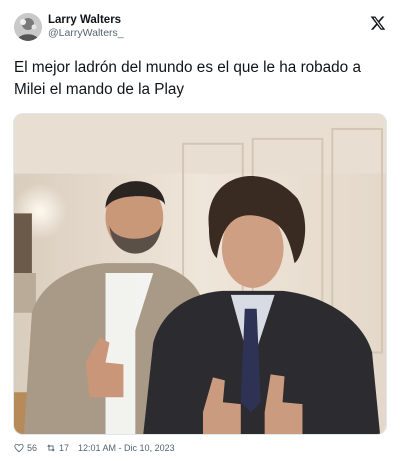 The height and width of the screenshot is (461, 400). I want to click on author-handle: @LarryWalters_, so click(86, 33).